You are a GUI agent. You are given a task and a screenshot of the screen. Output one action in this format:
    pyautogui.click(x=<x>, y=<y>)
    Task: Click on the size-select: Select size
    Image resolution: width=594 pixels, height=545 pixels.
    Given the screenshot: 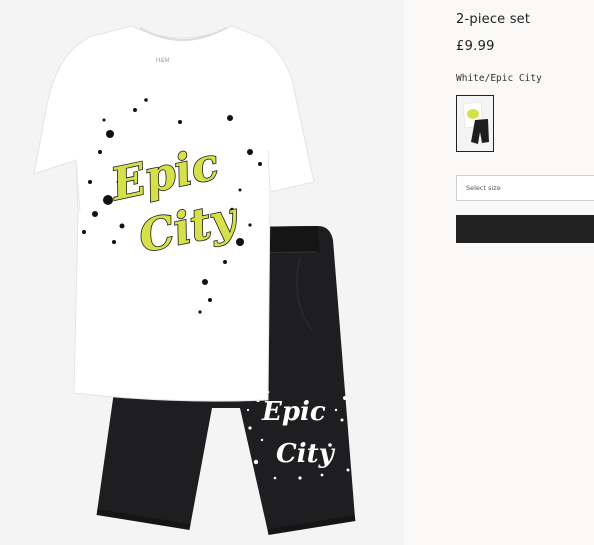 What is the action you would take?
    pyautogui.click(x=525, y=188)
    